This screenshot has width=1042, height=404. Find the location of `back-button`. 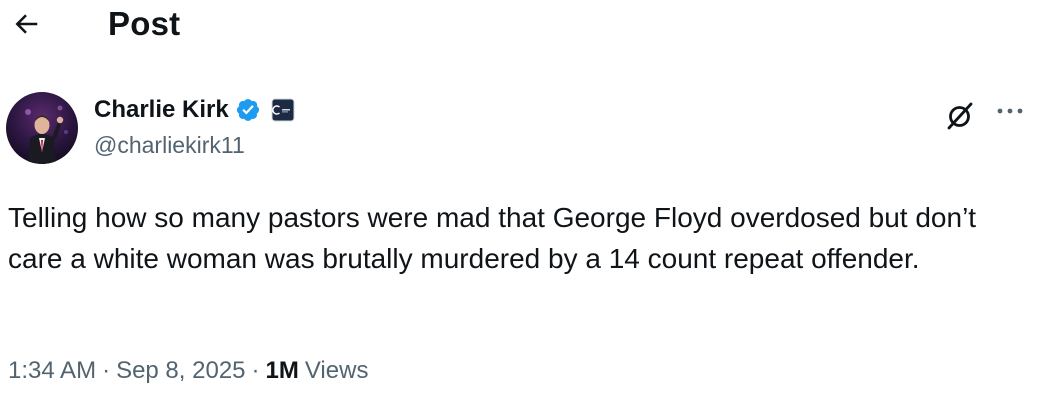

back-button is located at coordinates (26, 24).